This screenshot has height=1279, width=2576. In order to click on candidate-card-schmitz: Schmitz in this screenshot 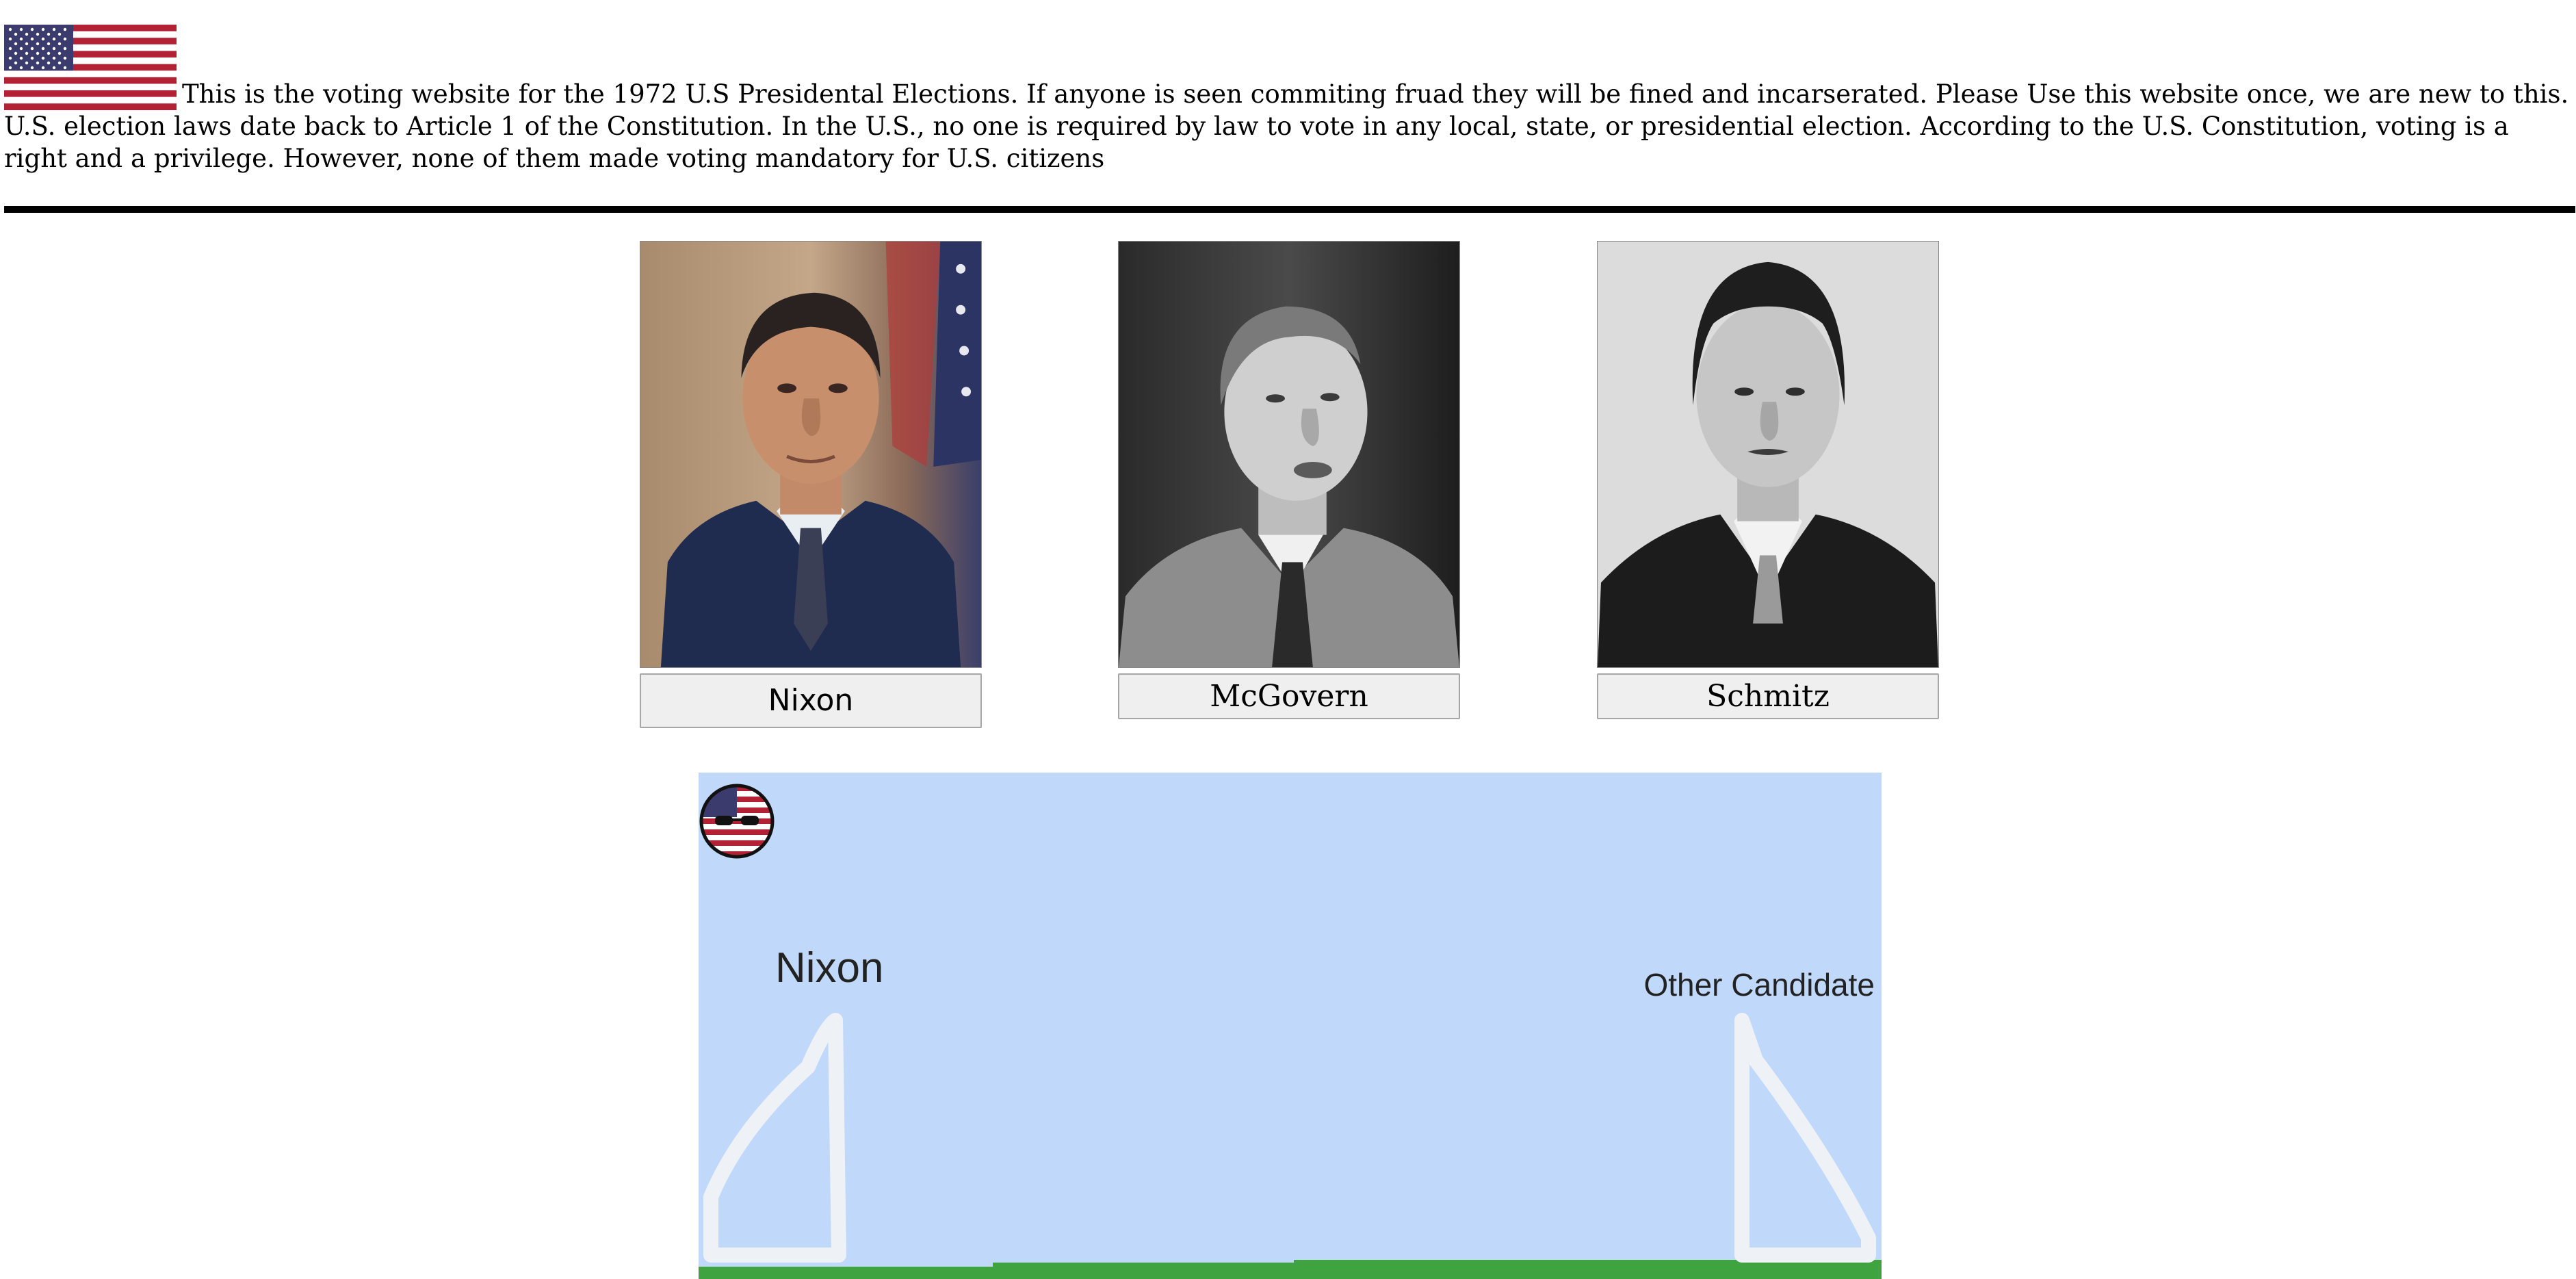, I will do `click(1768, 480)`.